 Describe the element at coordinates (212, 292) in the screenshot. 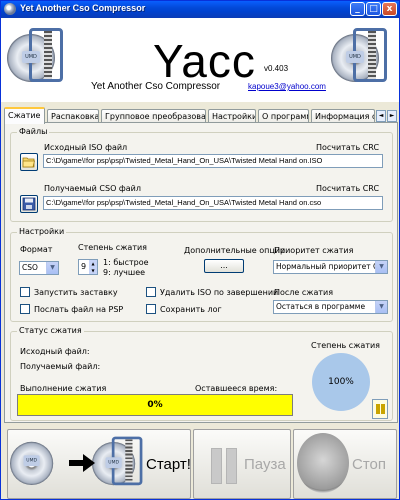

I see `delete-iso-checkbox: Удалить ISO по завершении` at that location.